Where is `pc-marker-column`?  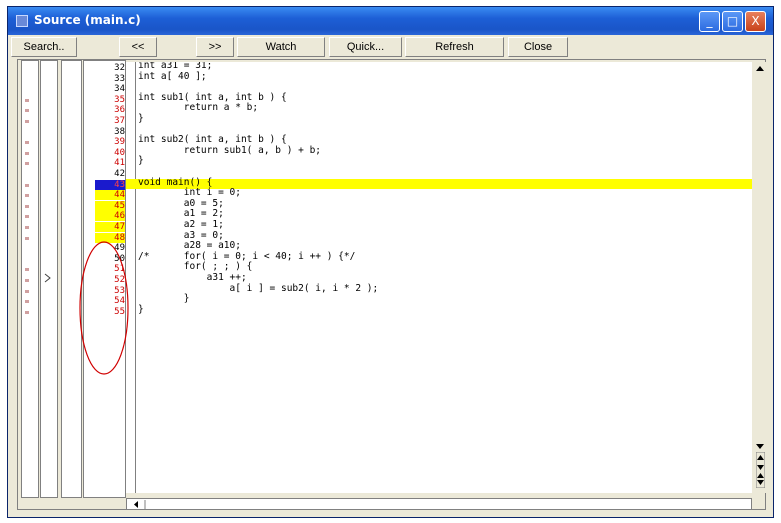 pc-marker-column is located at coordinates (49, 279).